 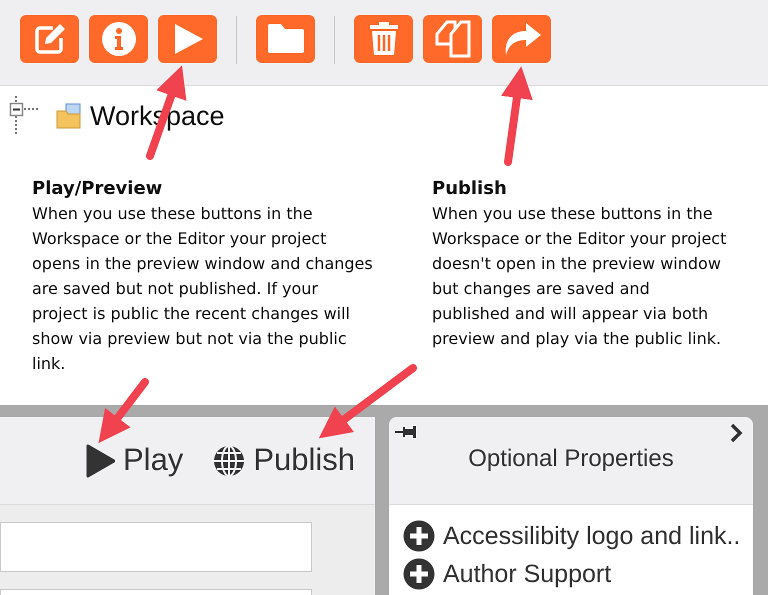 I want to click on add-property-item: Accessilibity logo and link.., so click(x=578, y=536).